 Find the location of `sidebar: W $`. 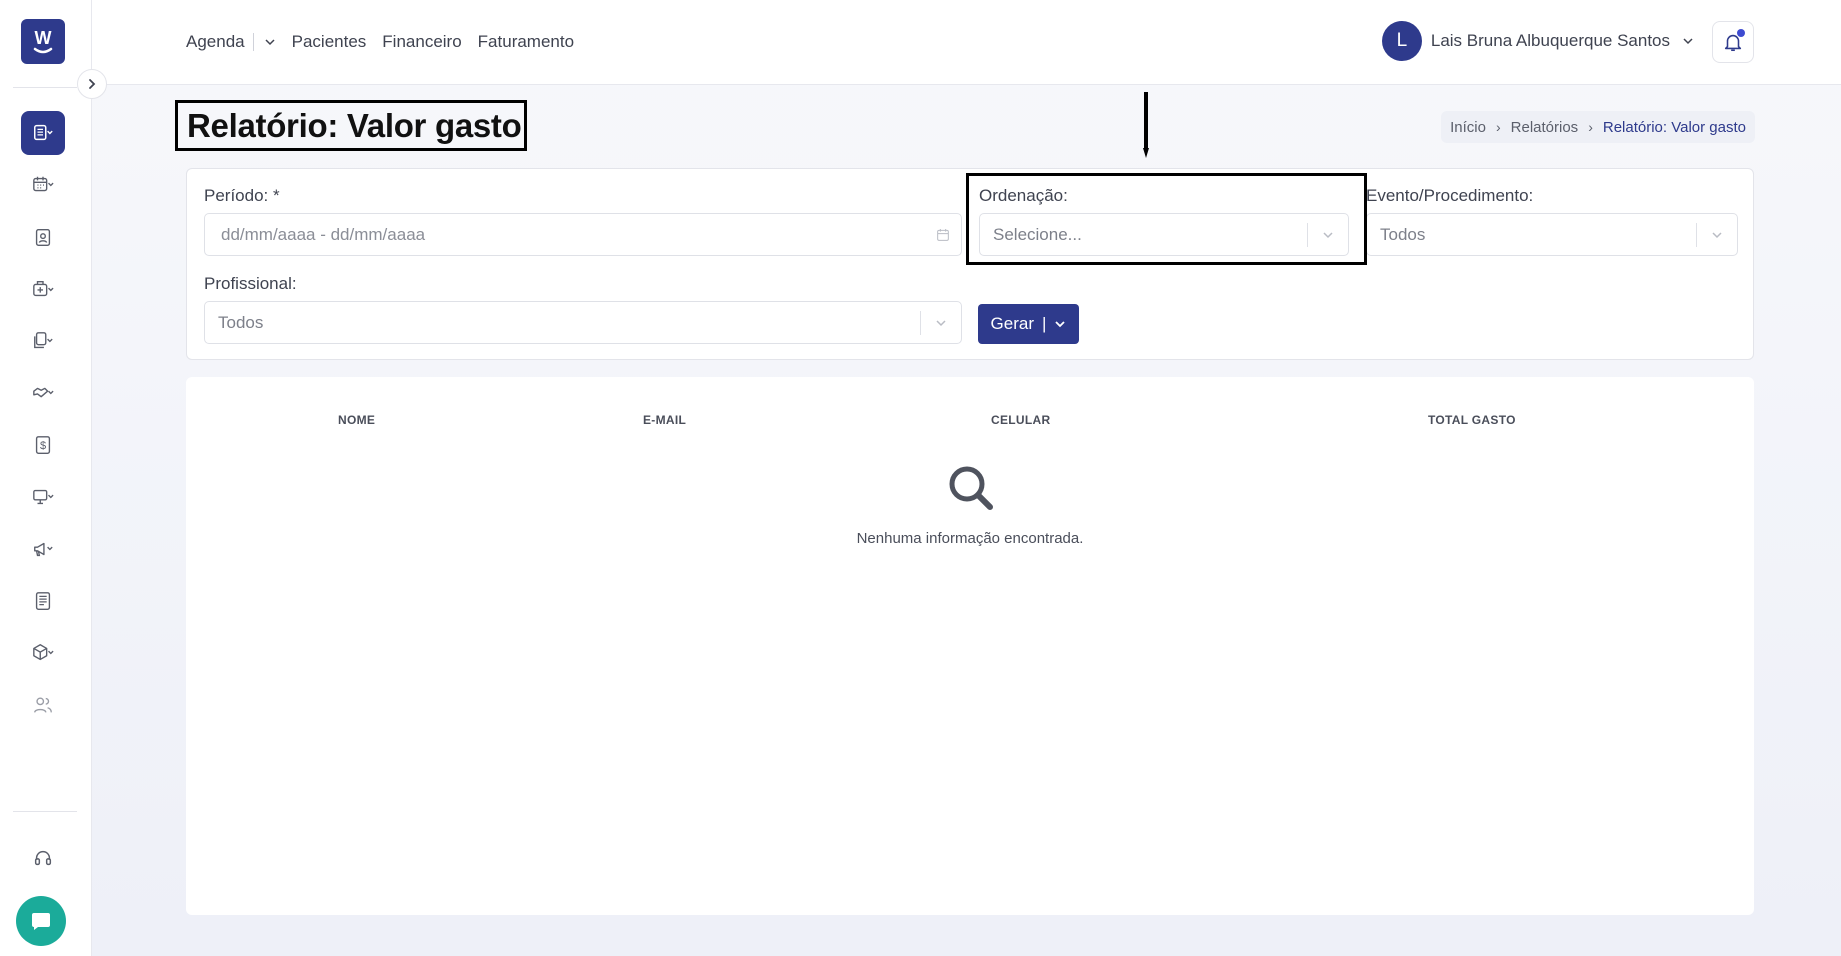

sidebar: W $ is located at coordinates (46, 478).